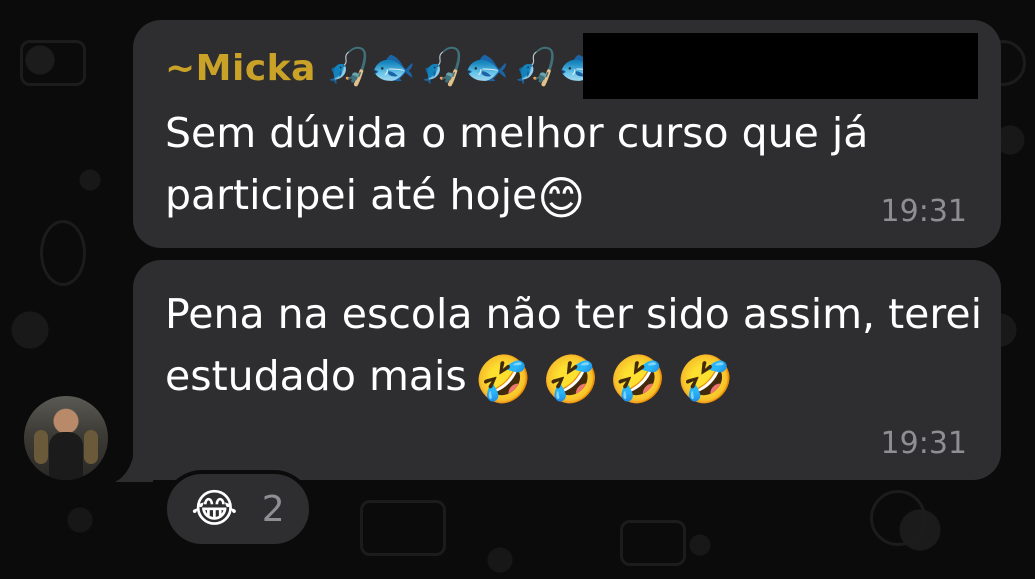 This screenshot has width=1035, height=579. I want to click on reaction-count: 2, so click(273, 509).